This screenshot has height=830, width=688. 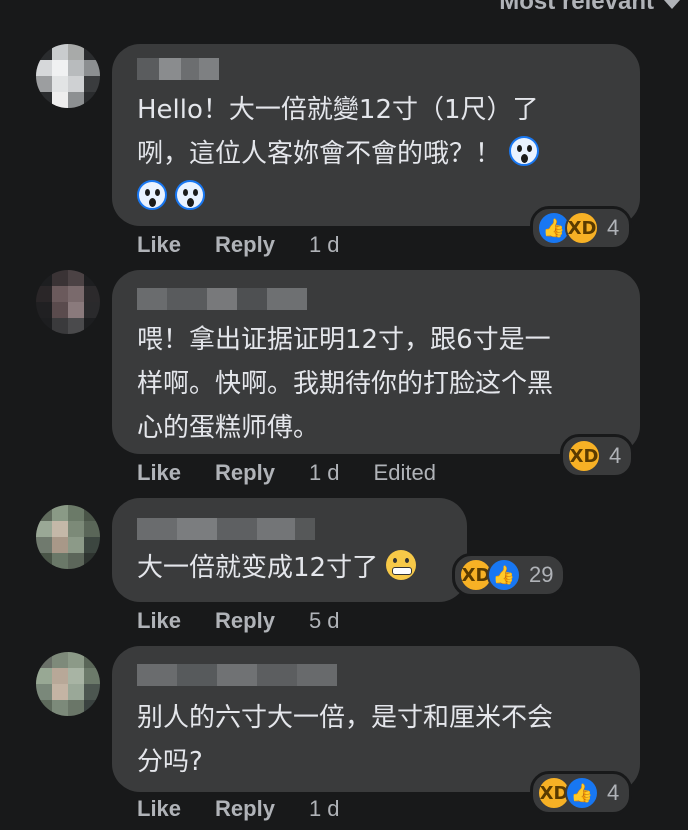 I want to click on reaction-summary: XD 👍 4, so click(x=581, y=793).